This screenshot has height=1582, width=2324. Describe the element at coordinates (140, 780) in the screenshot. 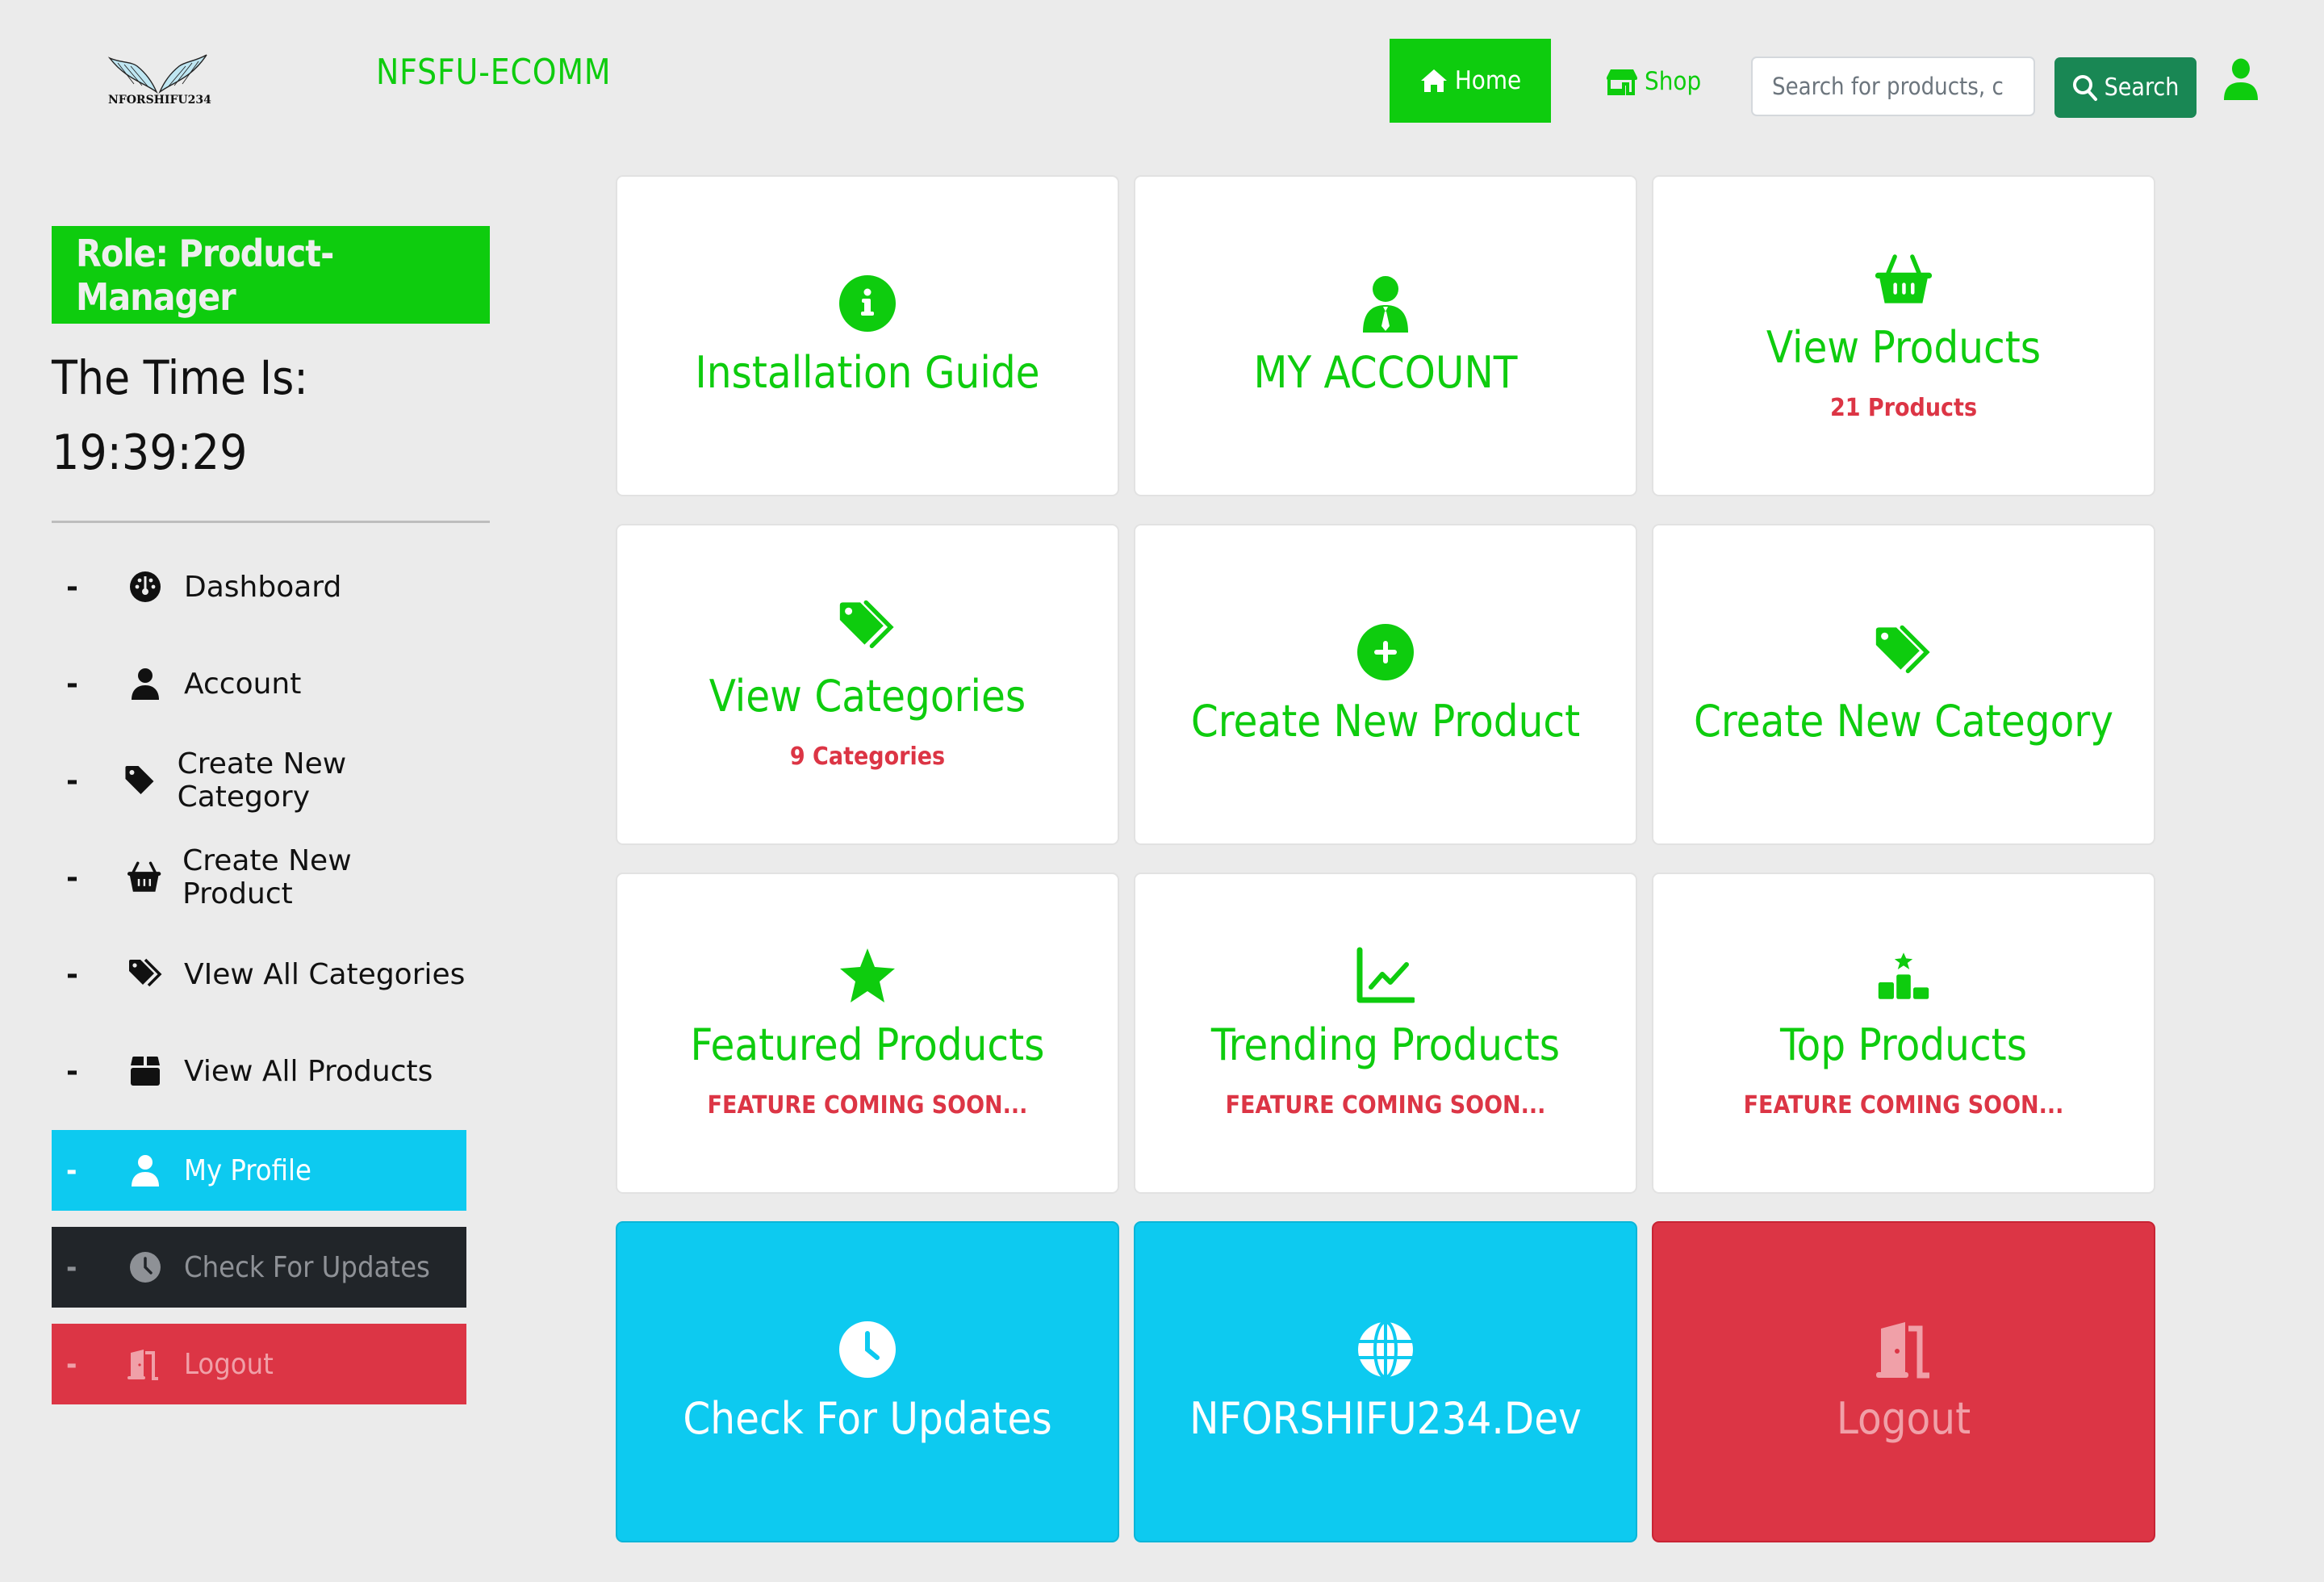

I see `tag-icon` at that location.